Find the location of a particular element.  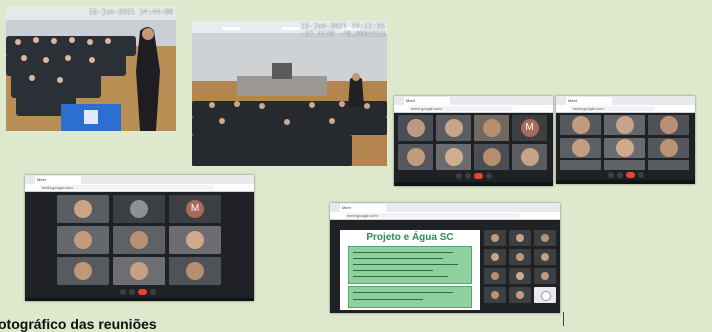

auditorium-photo-1-image is located at coordinates (91, 68).